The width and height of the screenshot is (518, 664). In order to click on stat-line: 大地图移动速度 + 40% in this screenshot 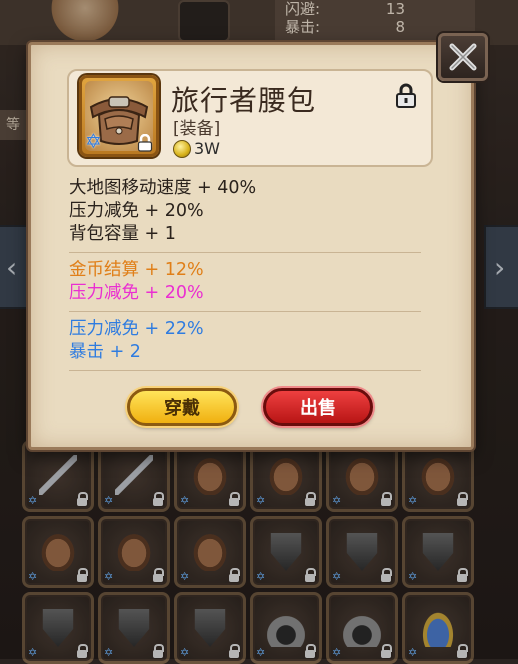, I will do `click(163, 188)`.